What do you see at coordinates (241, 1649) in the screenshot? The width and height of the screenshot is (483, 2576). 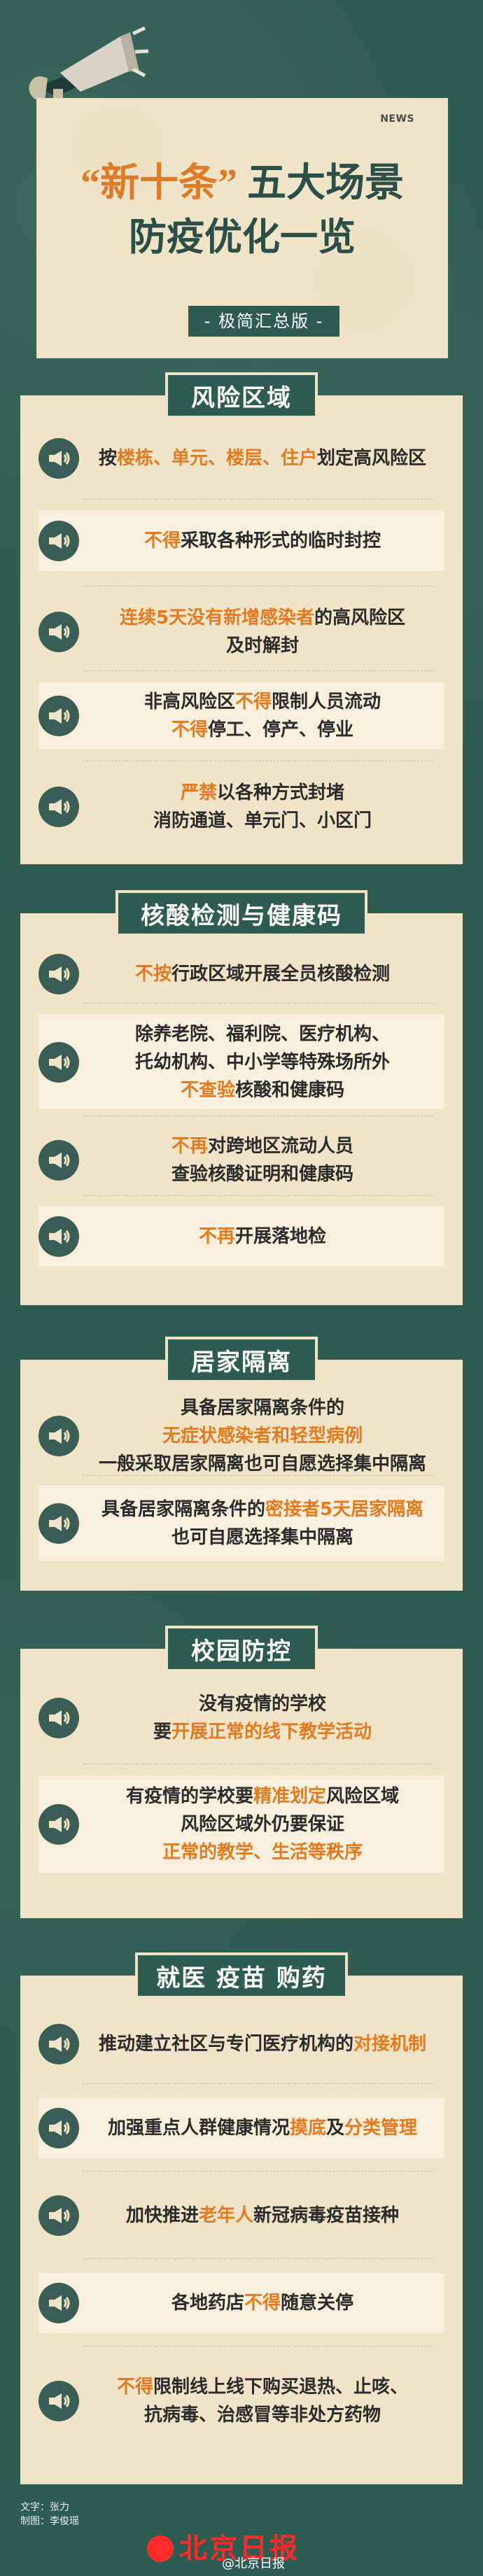 I see `section-title-campus-control: 校园防控` at bounding box center [241, 1649].